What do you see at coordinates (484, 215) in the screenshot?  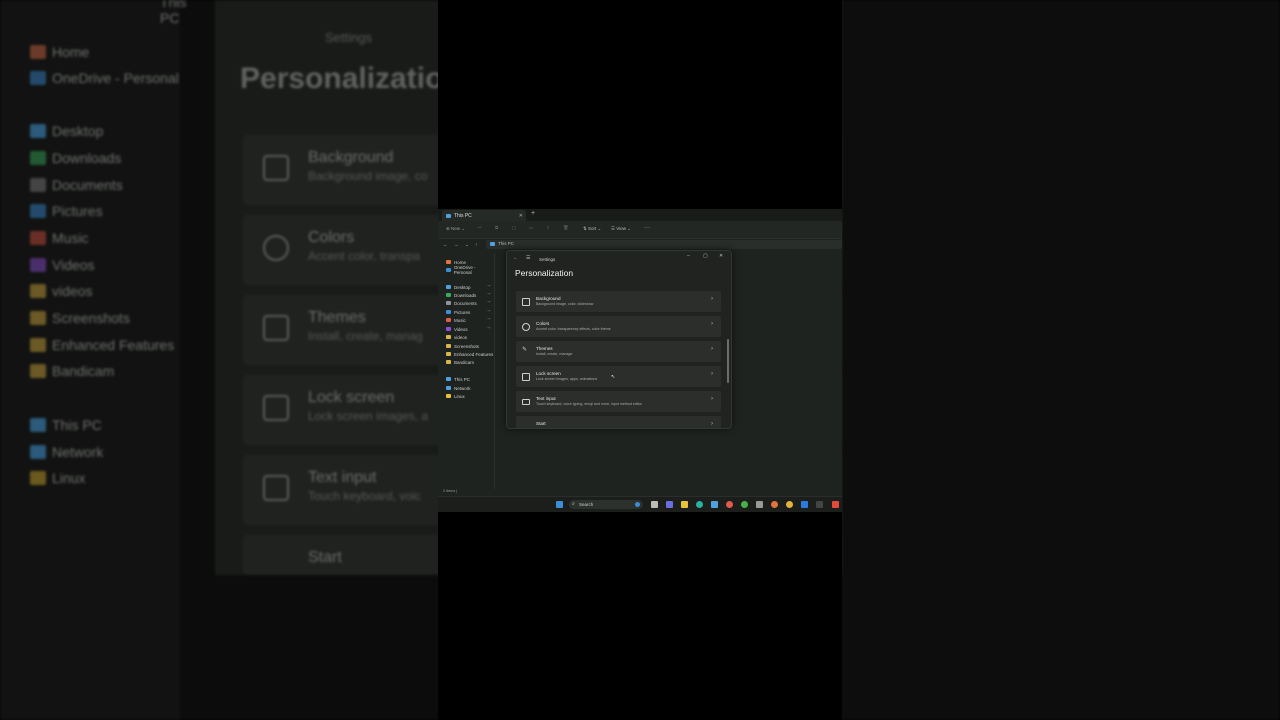 I see `tab-this-pc: This PC ✕` at bounding box center [484, 215].